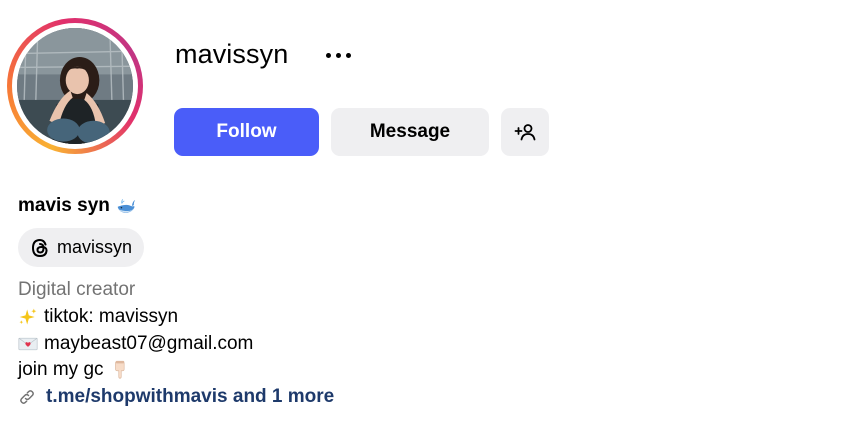  Describe the element at coordinates (61, 369) in the screenshot. I see `bio-text: join my gc` at that location.